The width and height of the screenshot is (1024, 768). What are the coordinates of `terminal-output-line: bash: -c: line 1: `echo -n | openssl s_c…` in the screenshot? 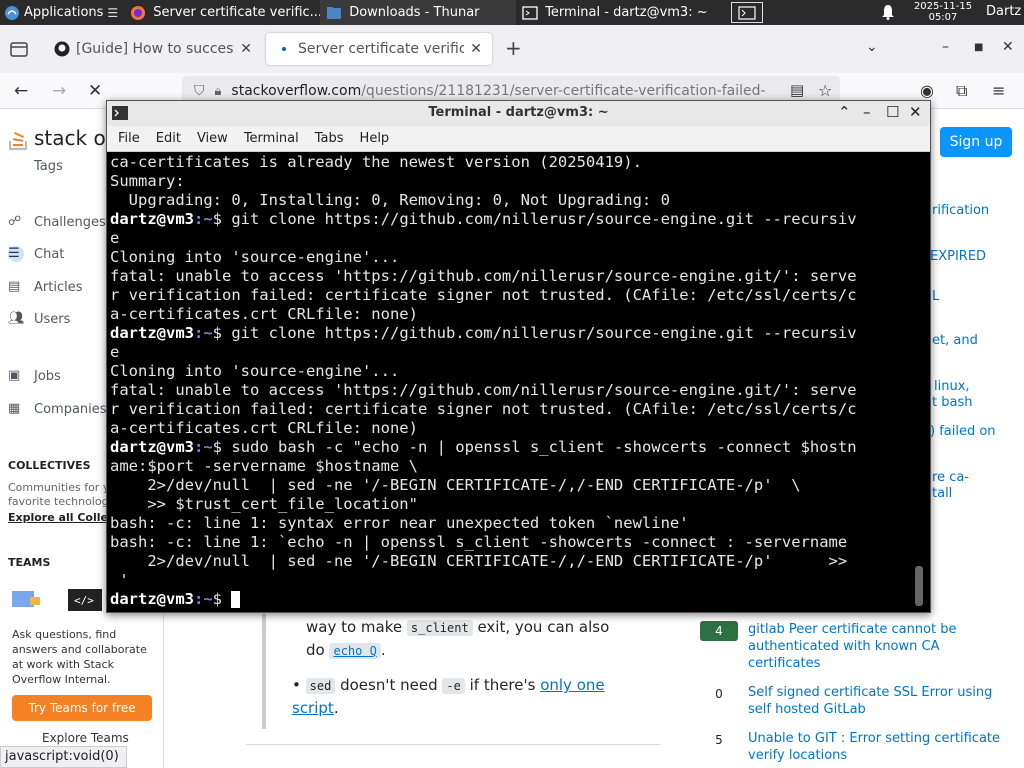 It's located at (509, 542).